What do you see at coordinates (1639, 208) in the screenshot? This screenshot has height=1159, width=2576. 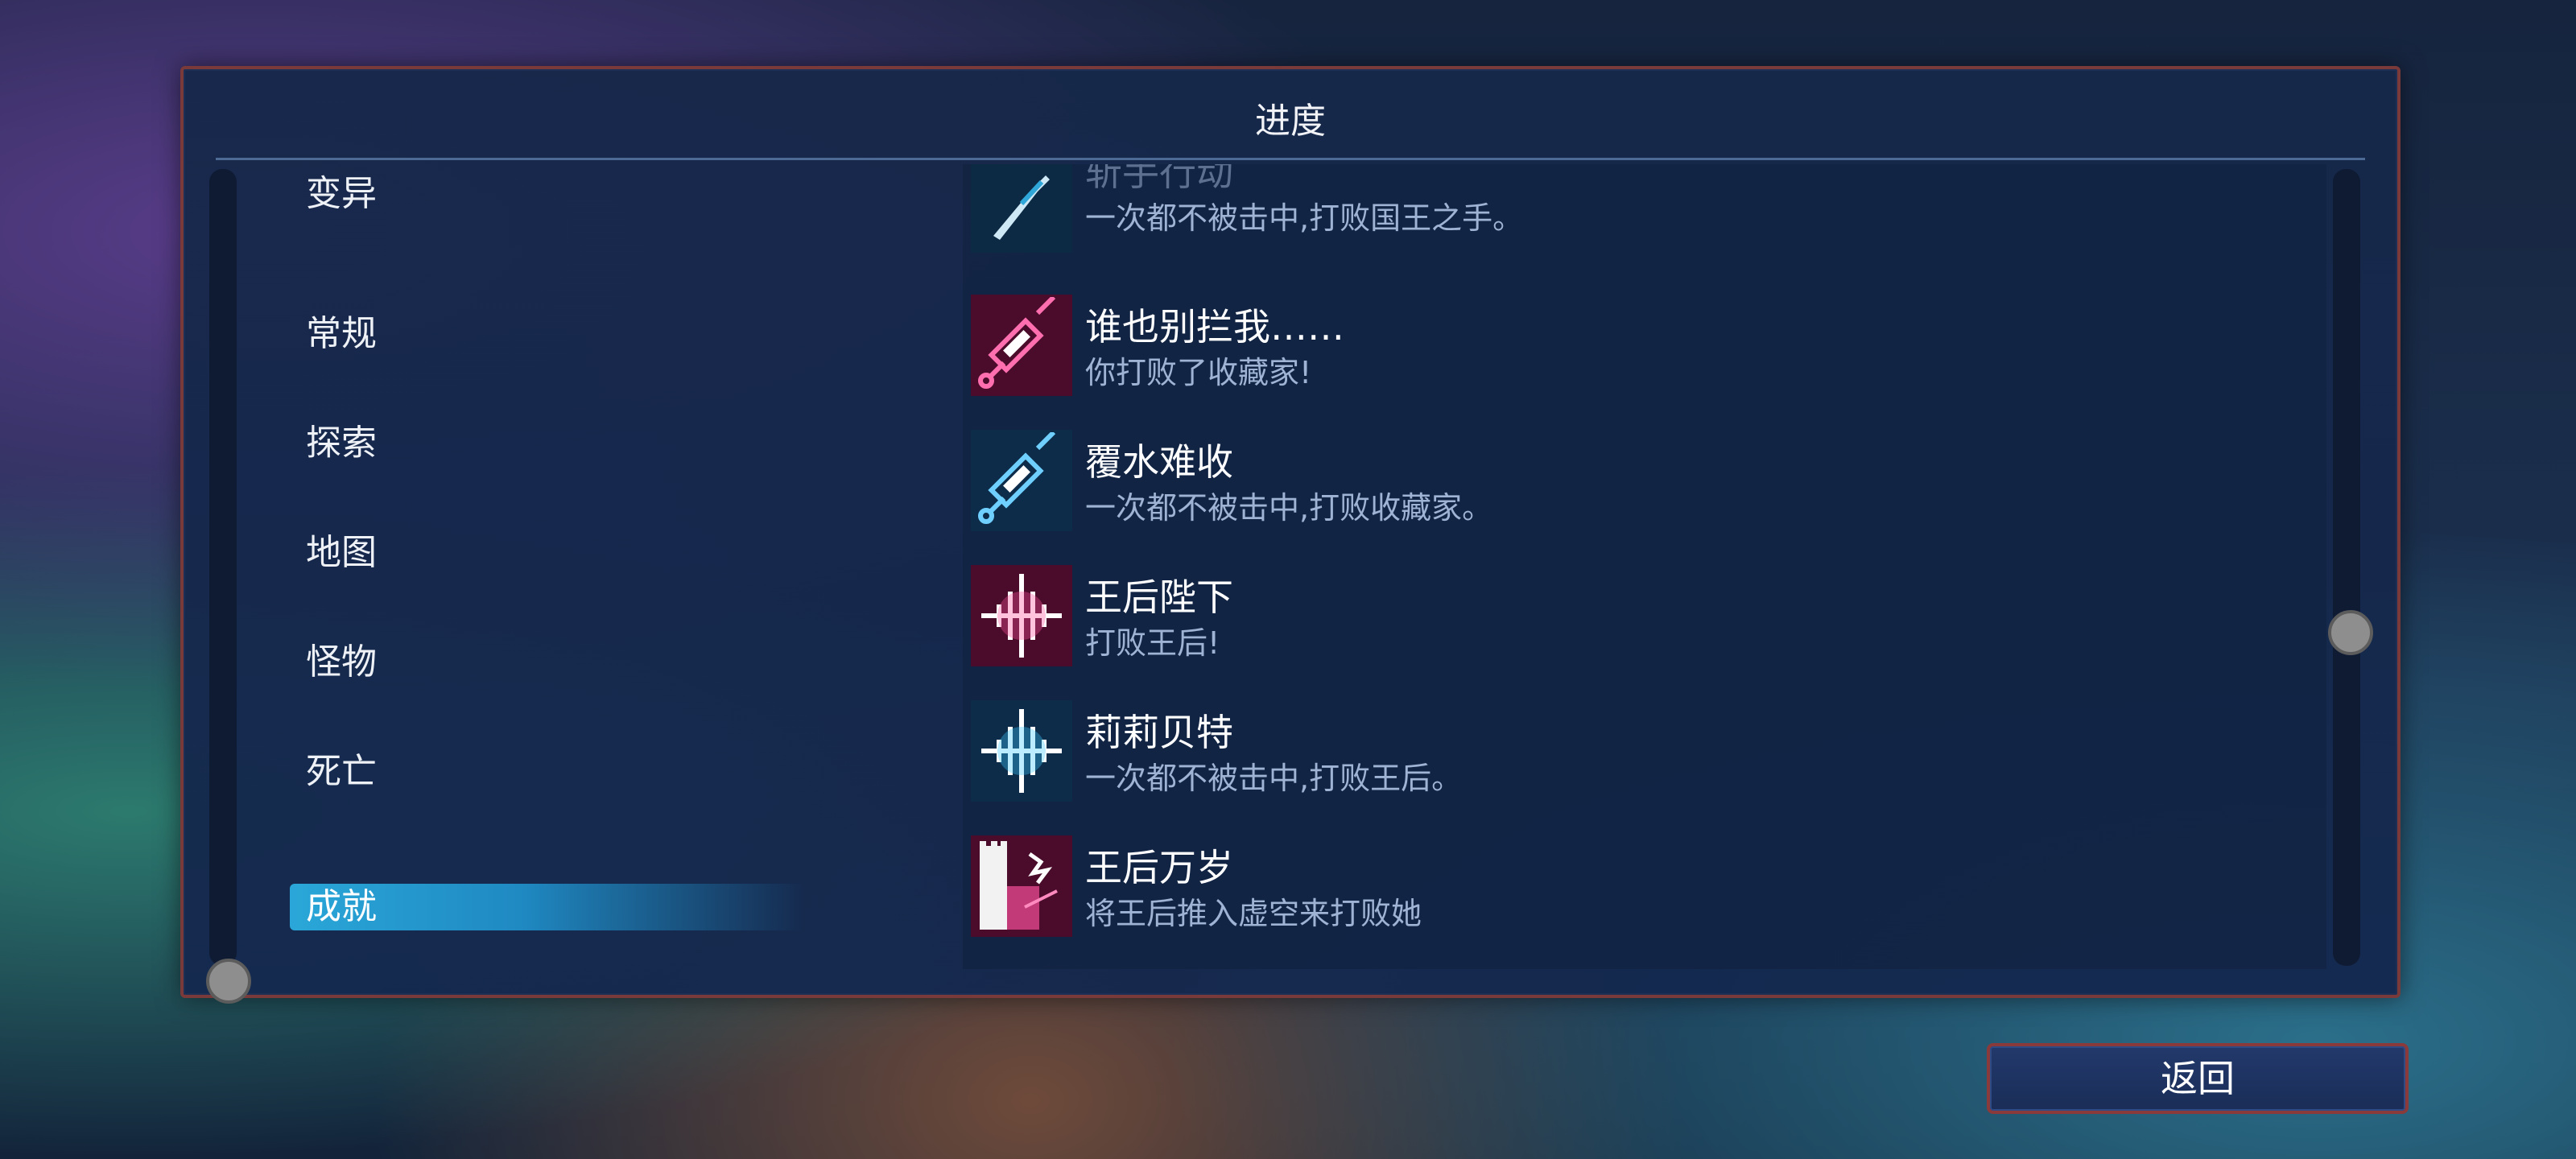 I see `achievement-item: 斩手行动 一次都不被击中,打败国王之手。` at bounding box center [1639, 208].